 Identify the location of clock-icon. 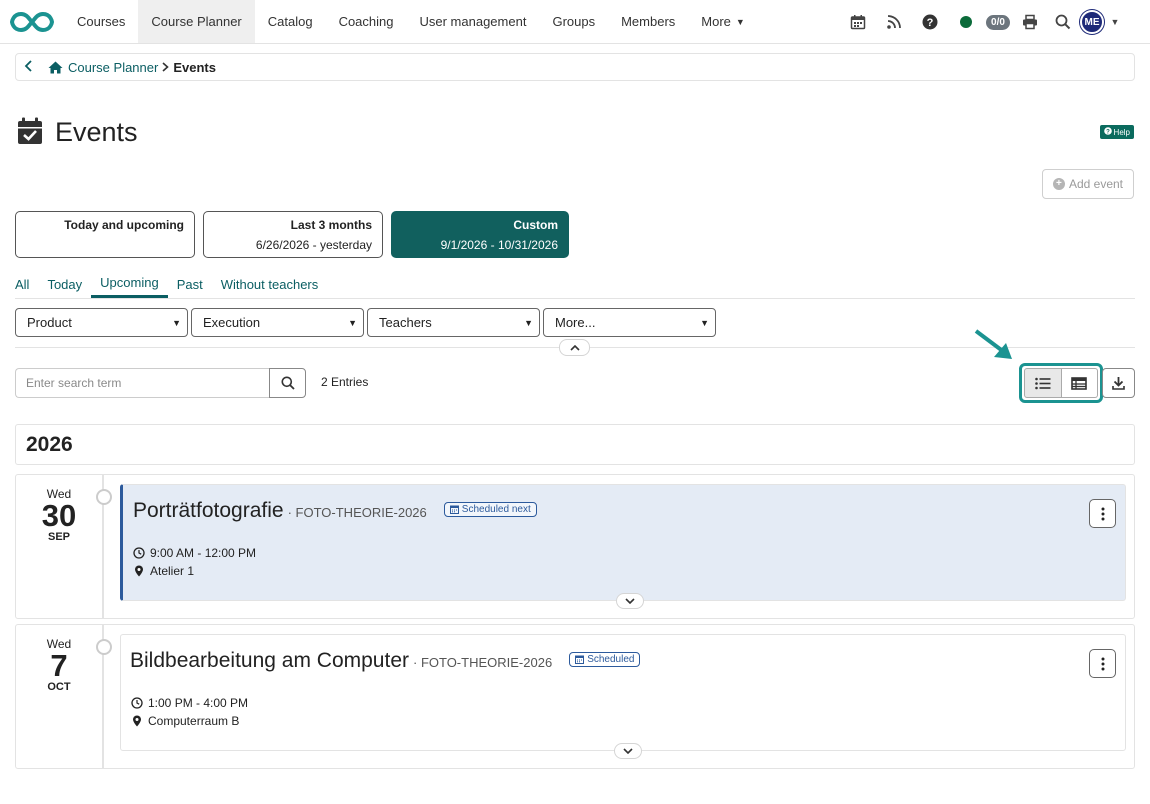
(137, 703).